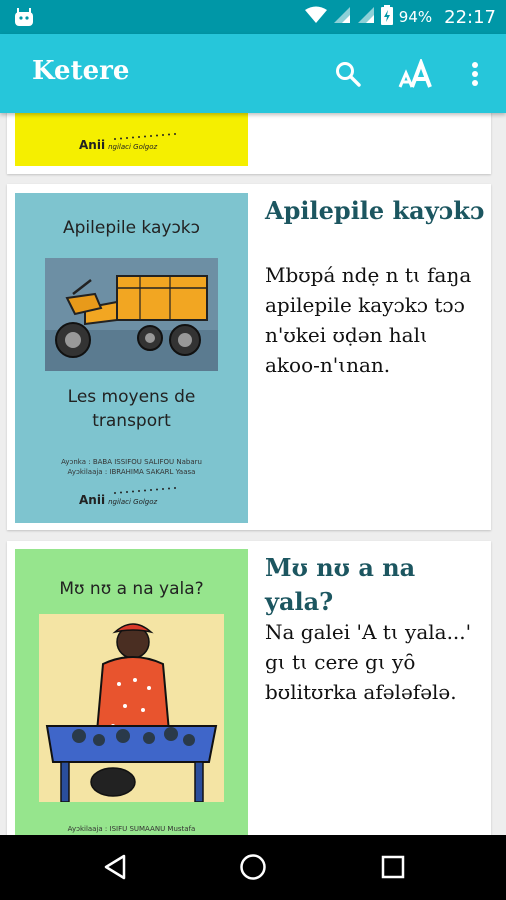  What do you see at coordinates (253, 73) in the screenshot?
I see `app-bar: Ketere` at bounding box center [253, 73].